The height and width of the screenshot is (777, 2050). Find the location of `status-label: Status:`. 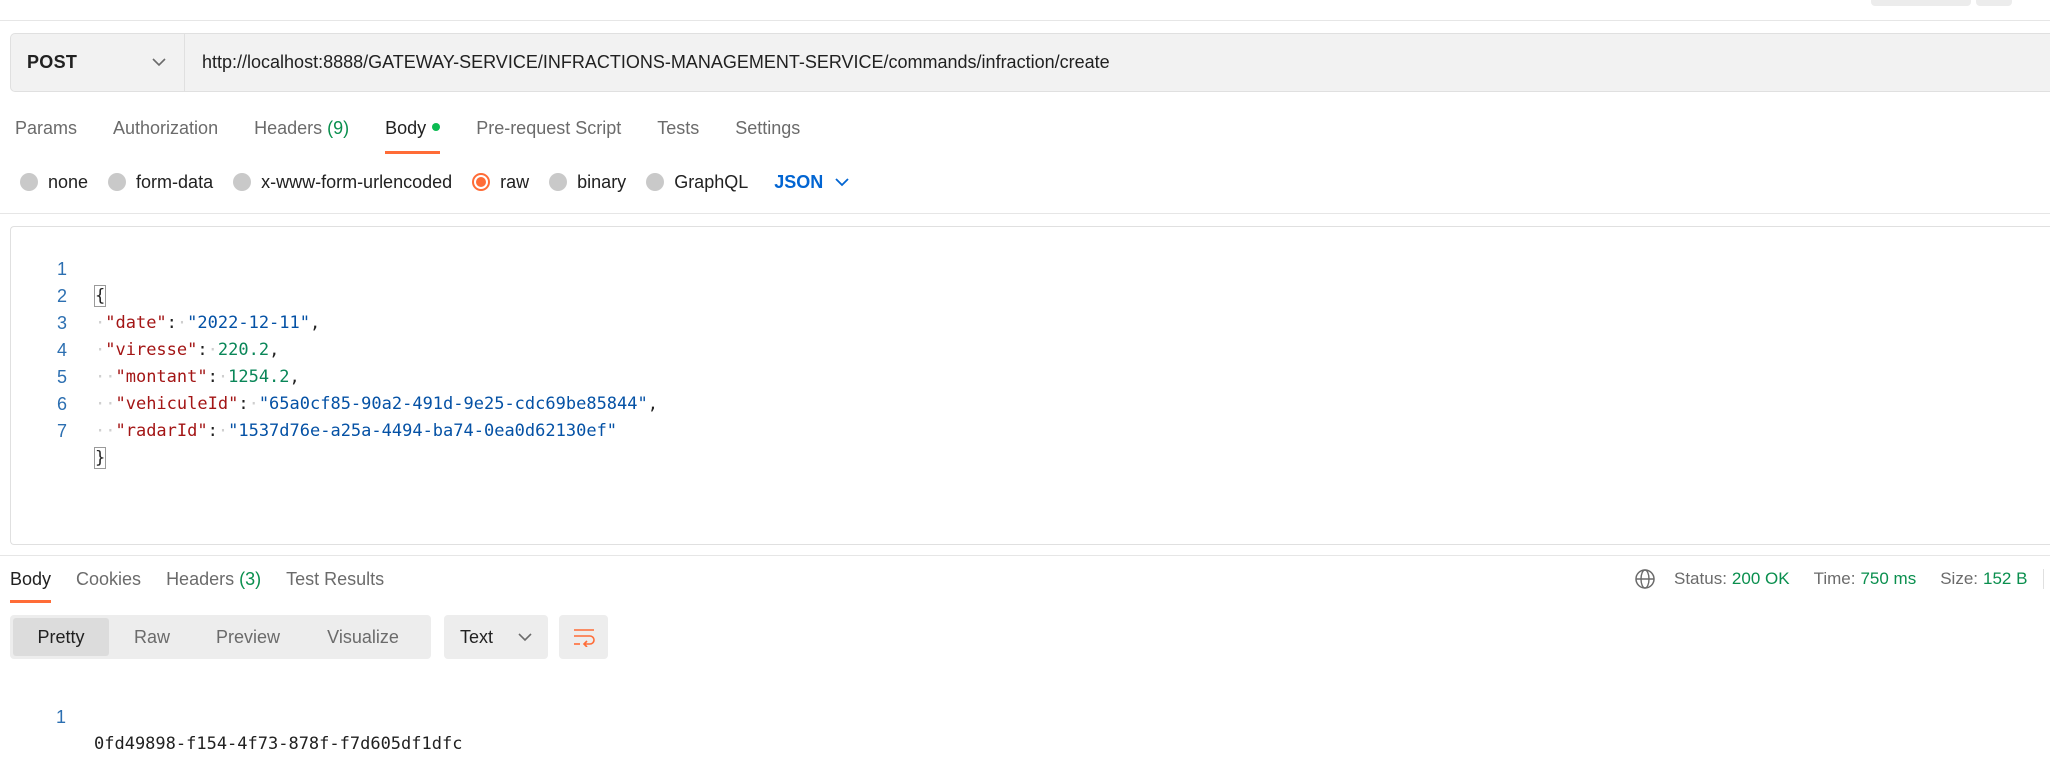

status-label: Status: is located at coordinates (1700, 578).